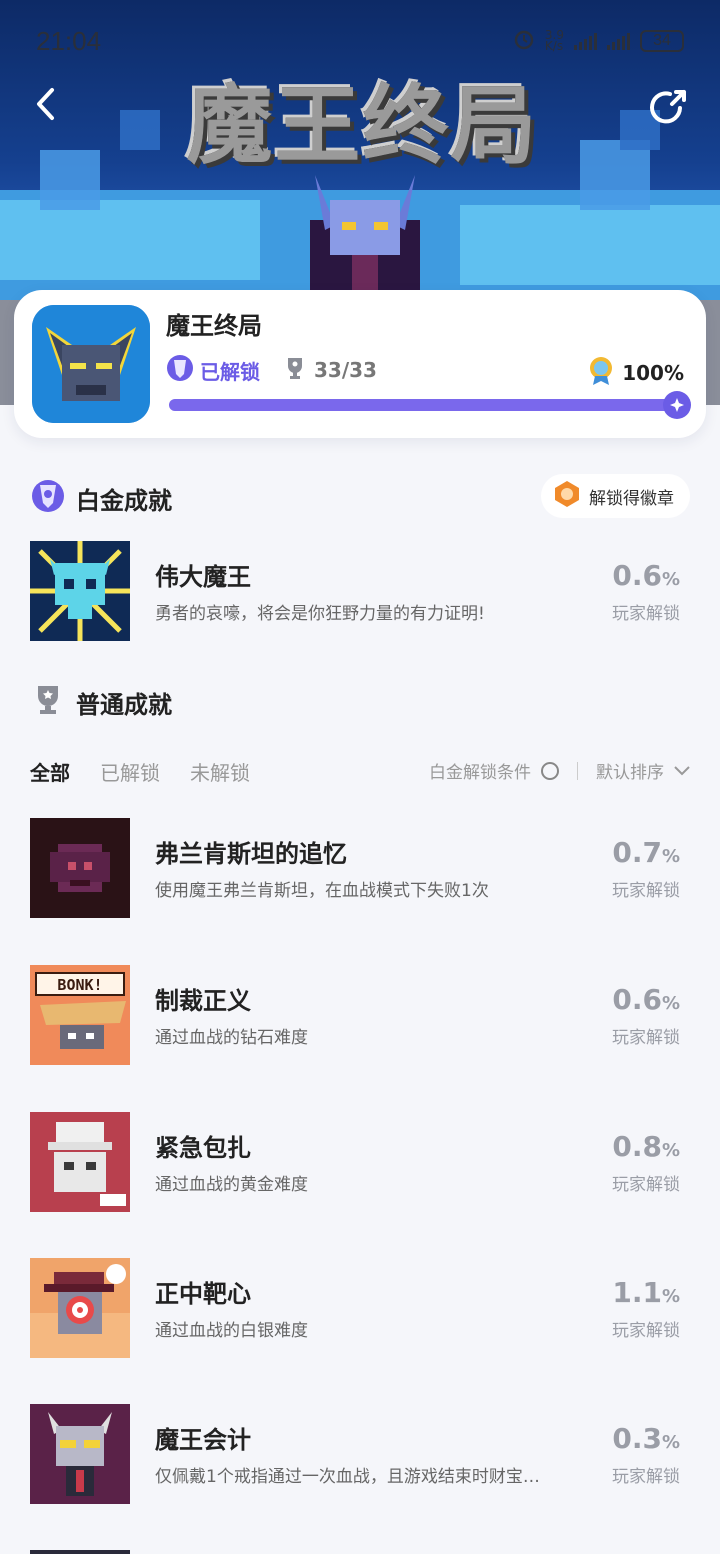 This screenshot has height=1554, width=720. I want to click on back-button, so click(48, 104).